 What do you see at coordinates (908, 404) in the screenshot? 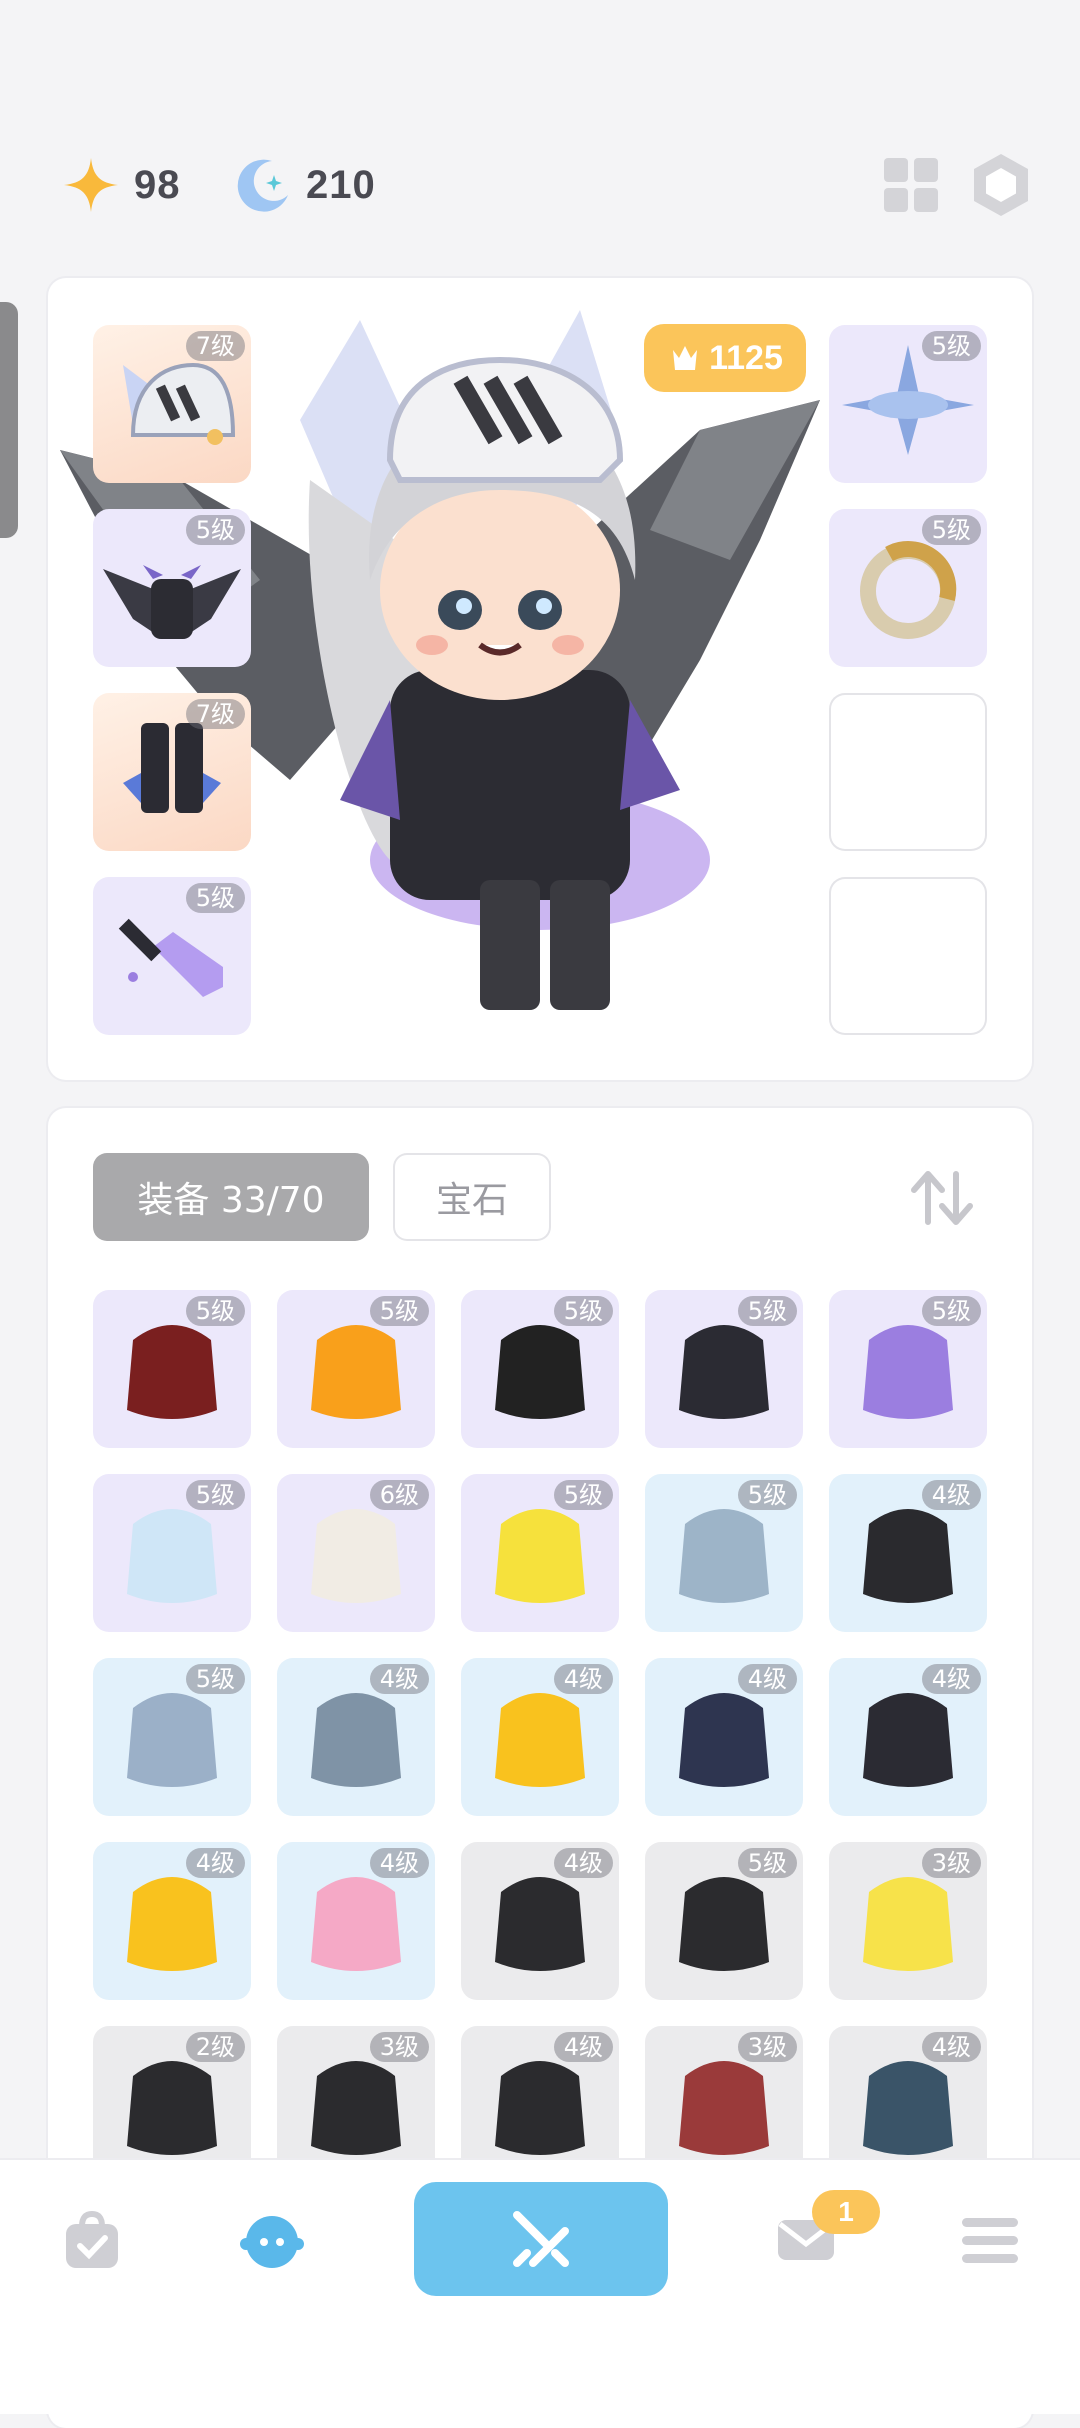
I see `equip-slot-accessory-1: 5级` at bounding box center [908, 404].